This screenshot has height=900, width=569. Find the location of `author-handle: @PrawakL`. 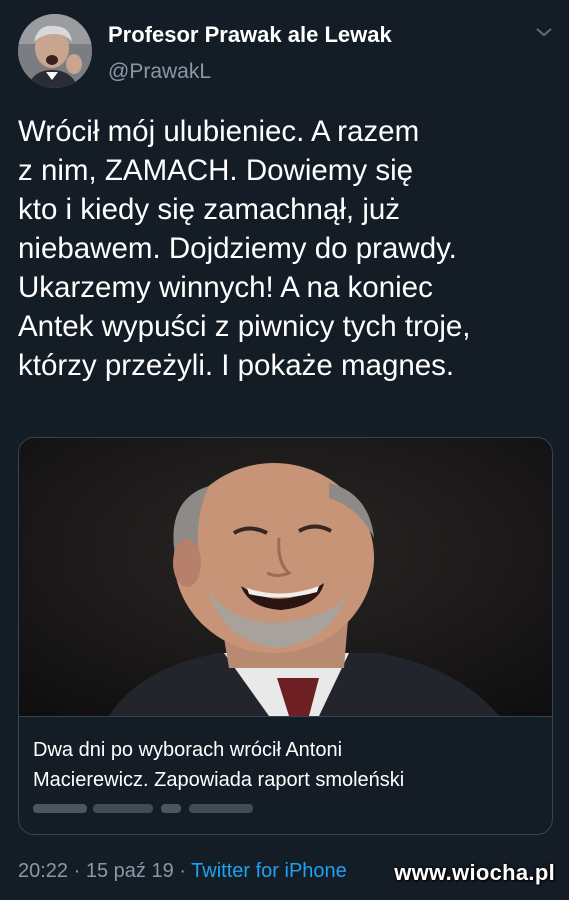

author-handle: @PrawakL is located at coordinates (159, 72).